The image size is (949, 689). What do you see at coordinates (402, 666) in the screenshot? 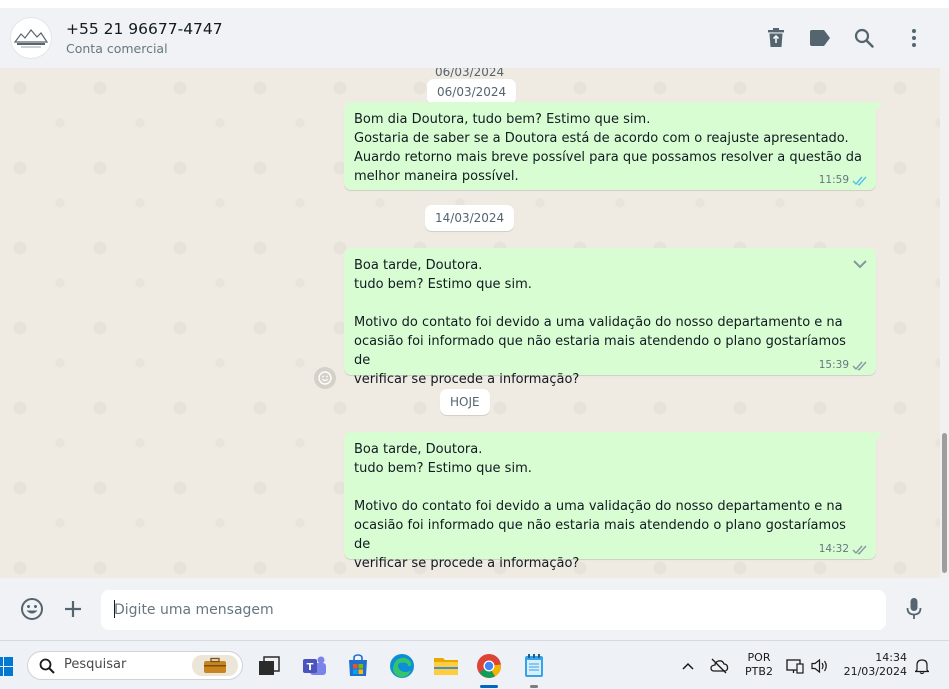
I see `edge-icon` at bounding box center [402, 666].